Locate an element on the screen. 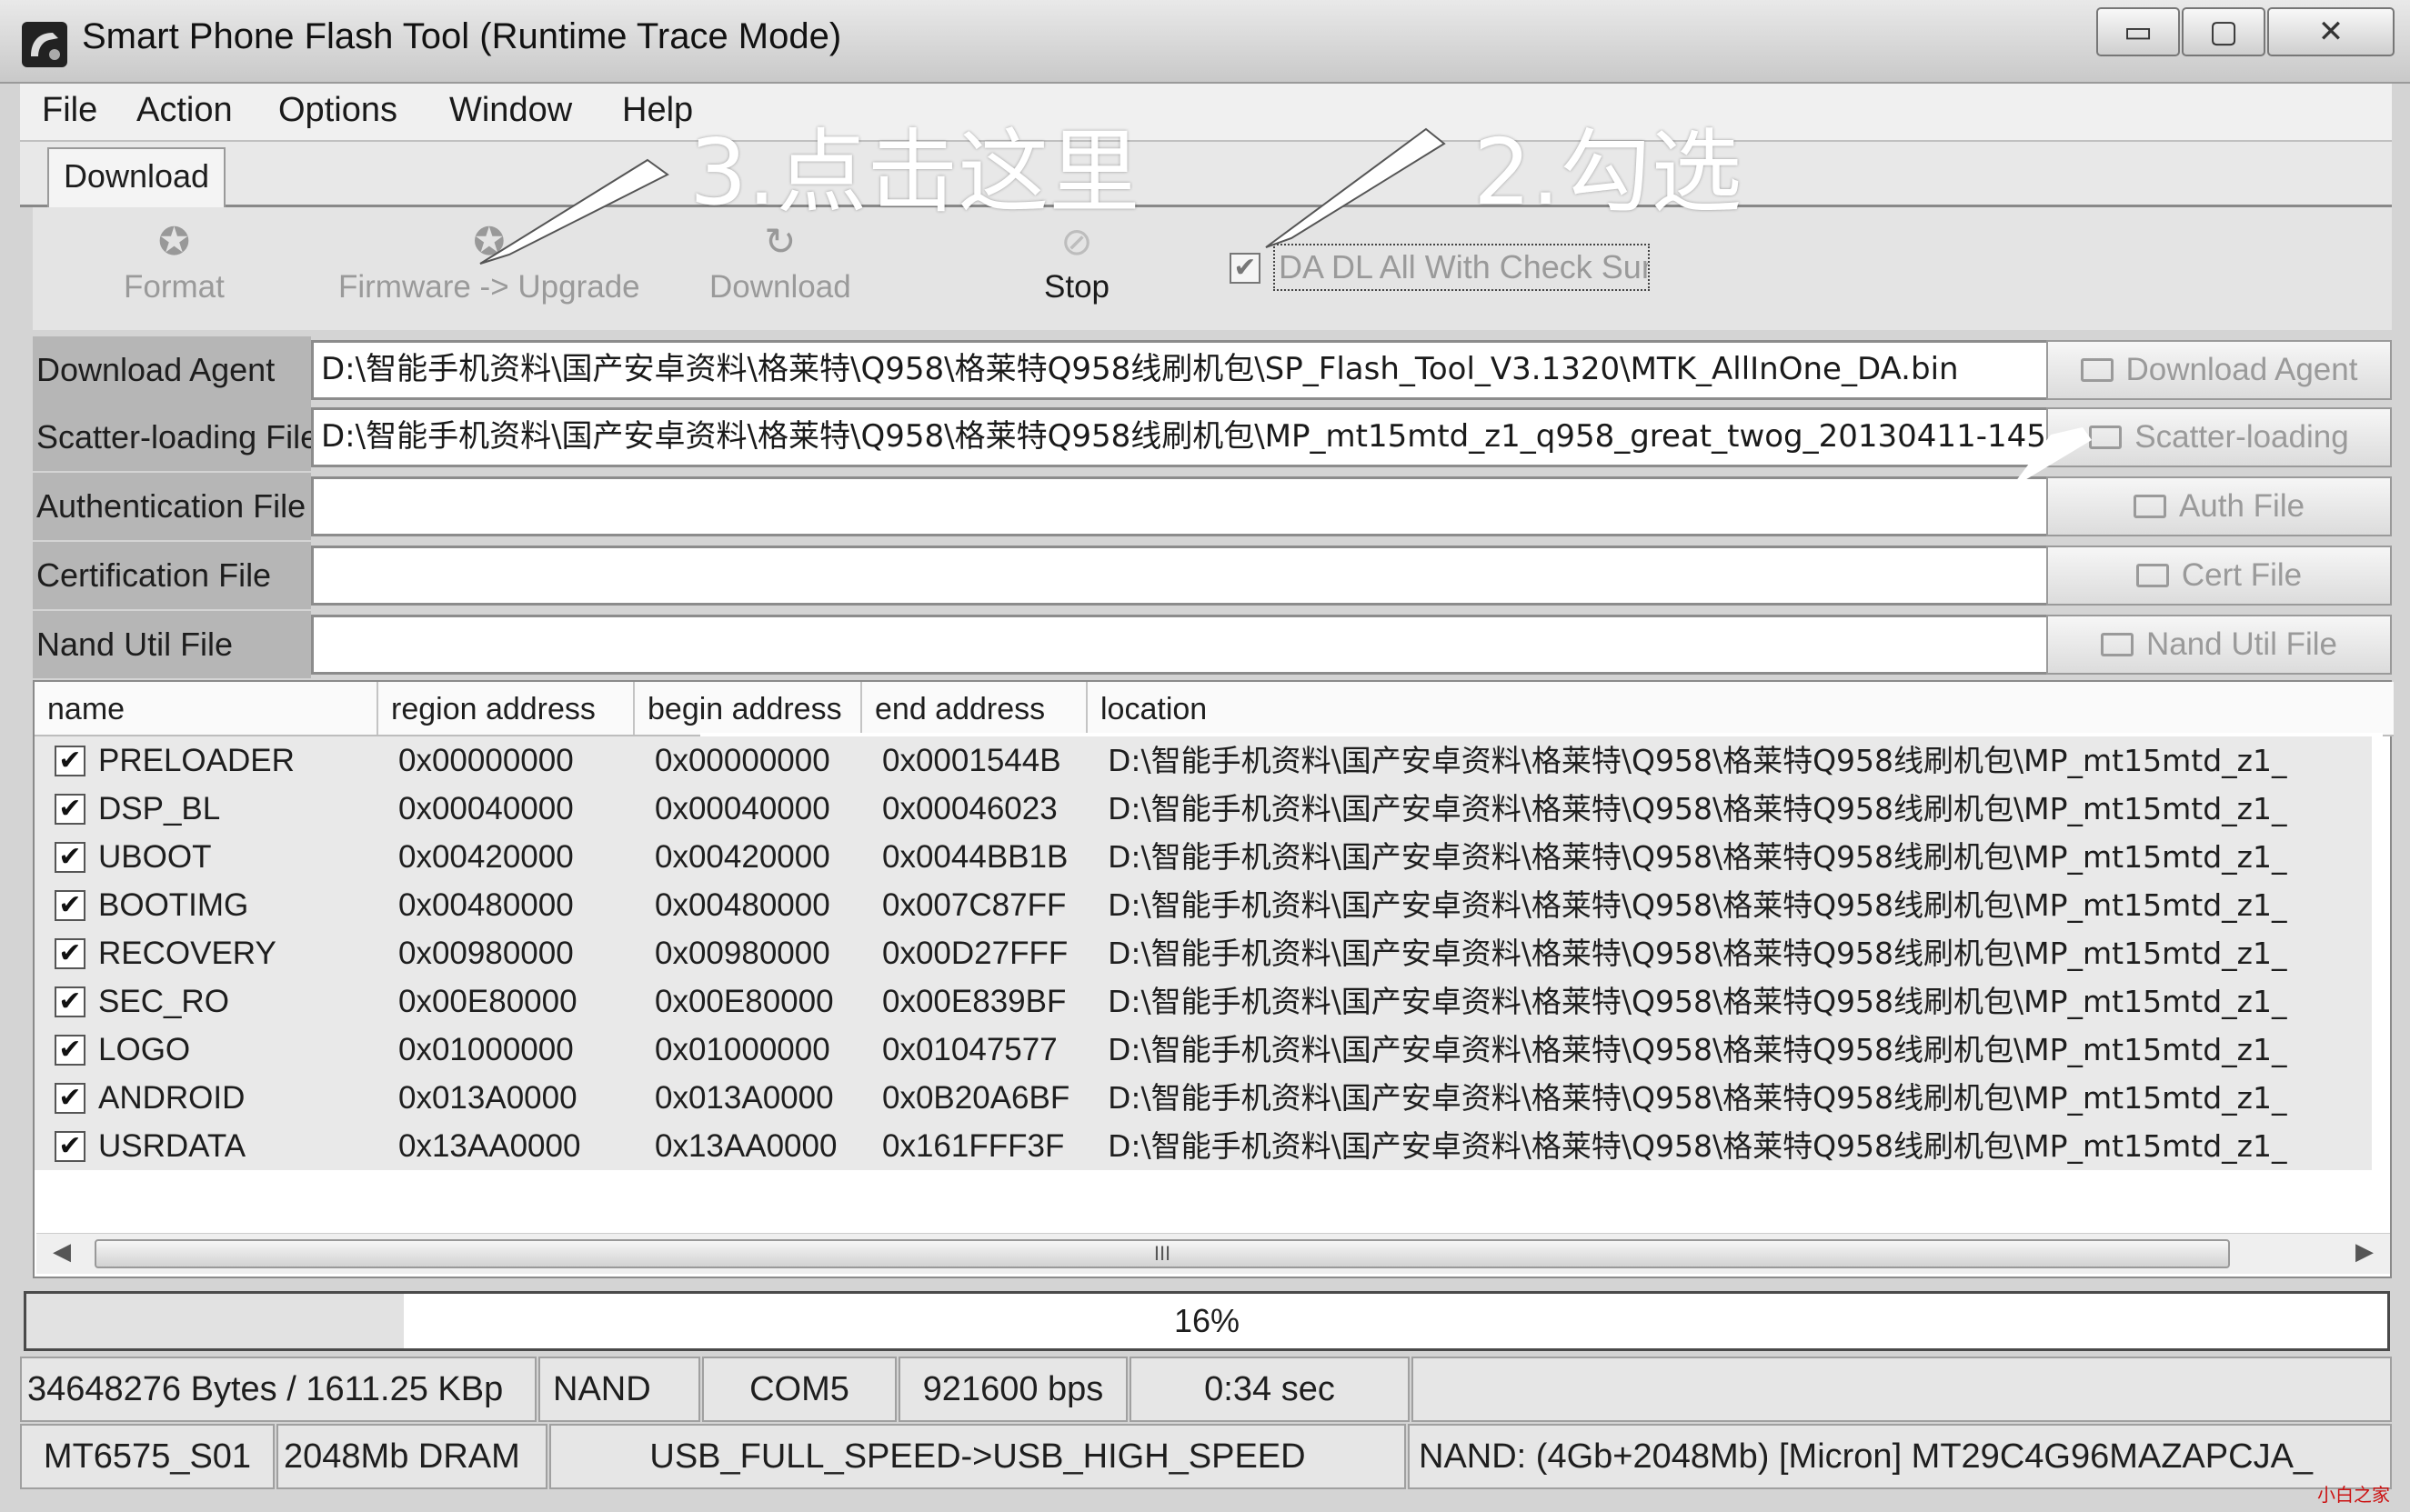 The height and width of the screenshot is (1512, 2410). minimize-button: ▭ is located at coordinates (2138, 31).